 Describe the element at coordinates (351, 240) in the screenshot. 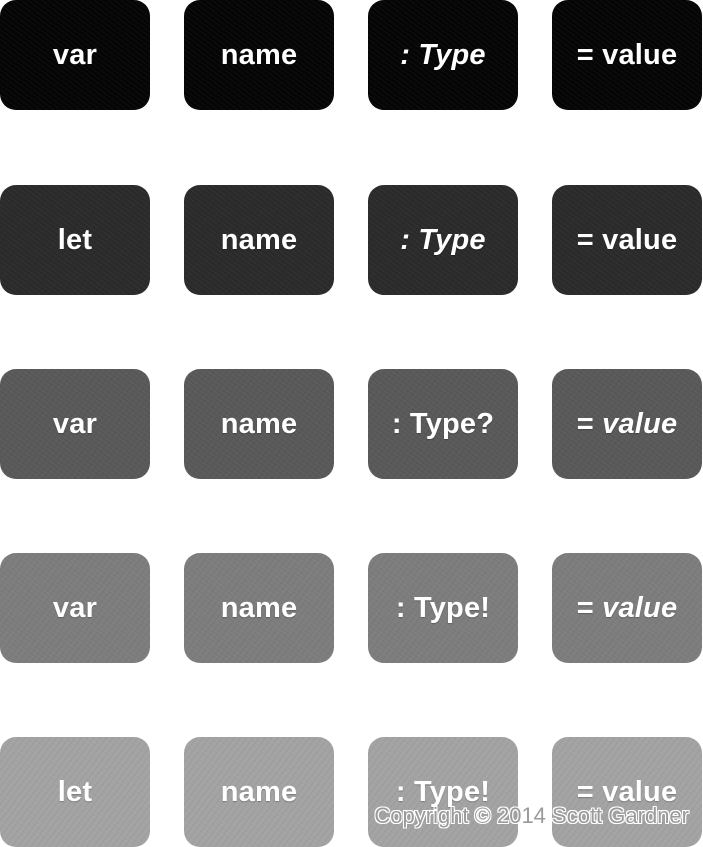

I see `declaration-row: let name : Type = value` at that location.